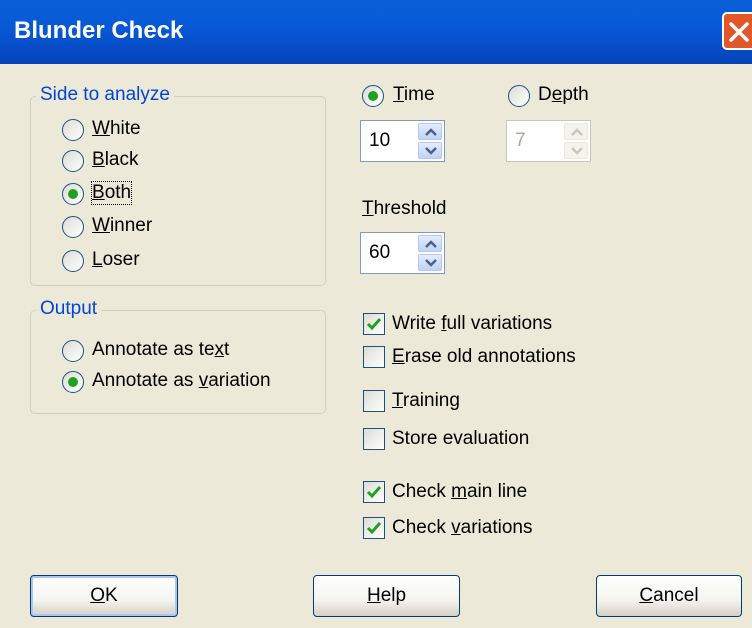 This screenshot has width=752, height=628. Describe the element at coordinates (414, 94) in the screenshot. I see `radio-time-label: Time` at that location.